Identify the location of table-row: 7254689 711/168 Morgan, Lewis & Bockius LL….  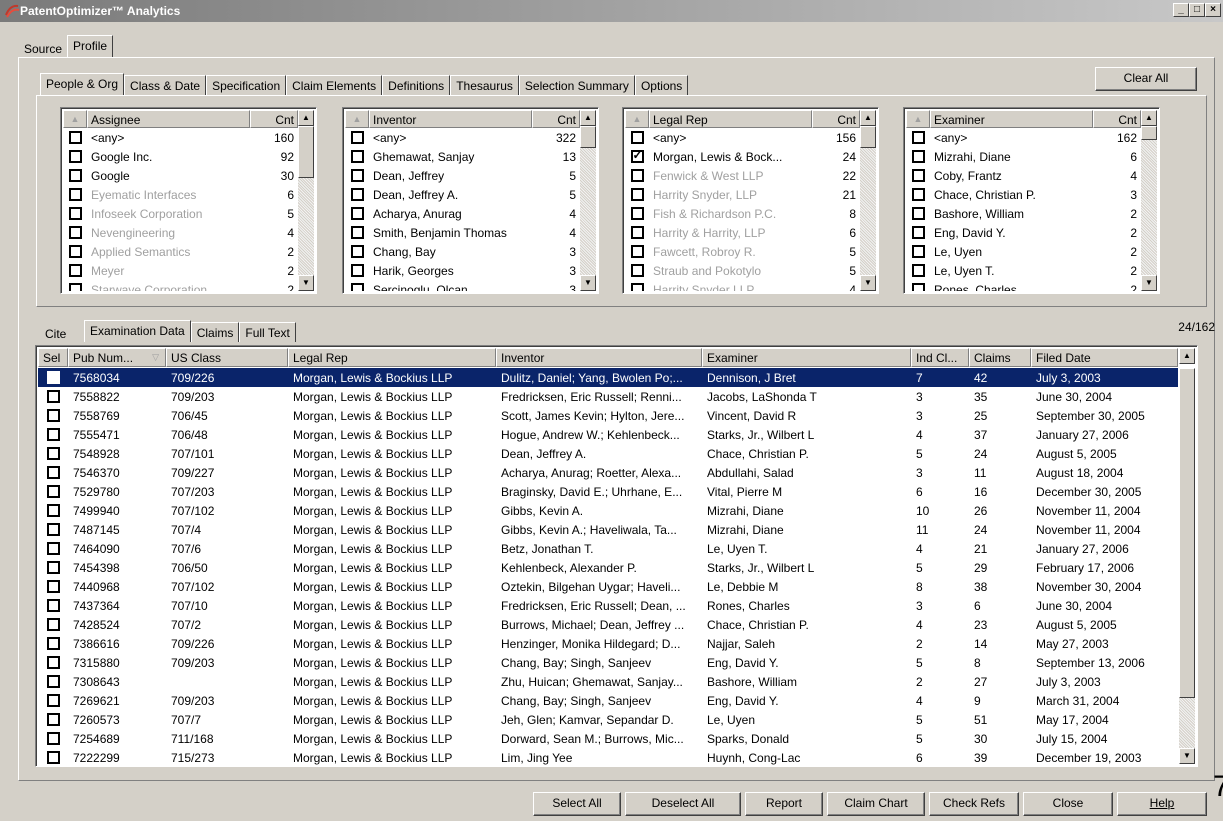
(608, 738).